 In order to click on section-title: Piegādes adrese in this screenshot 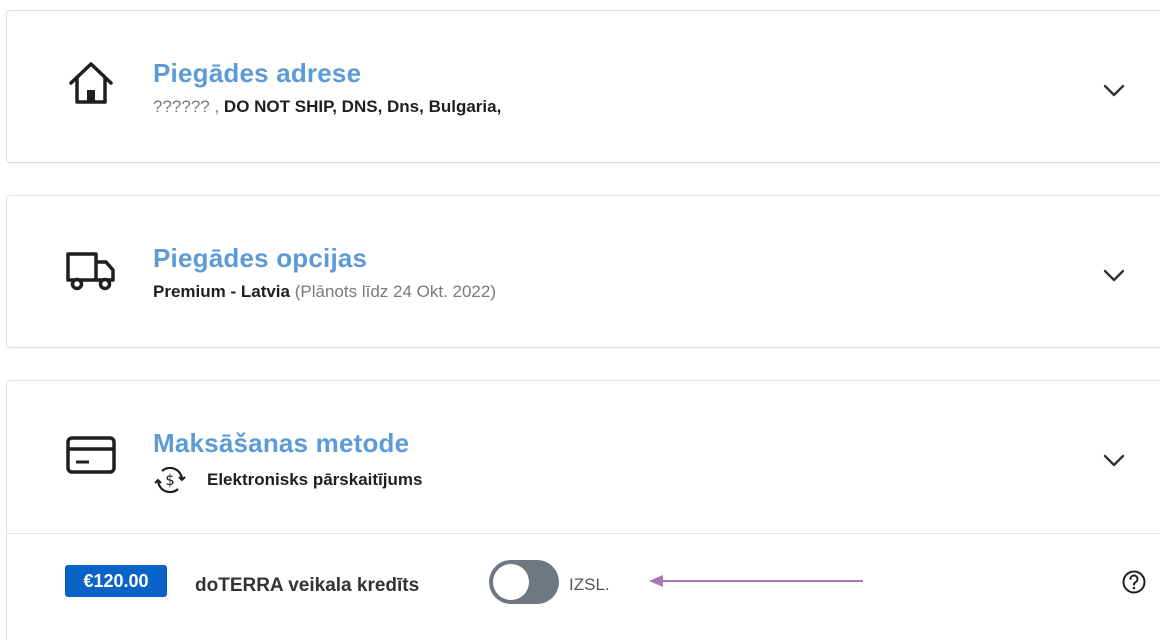, I will do `click(257, 73)`.